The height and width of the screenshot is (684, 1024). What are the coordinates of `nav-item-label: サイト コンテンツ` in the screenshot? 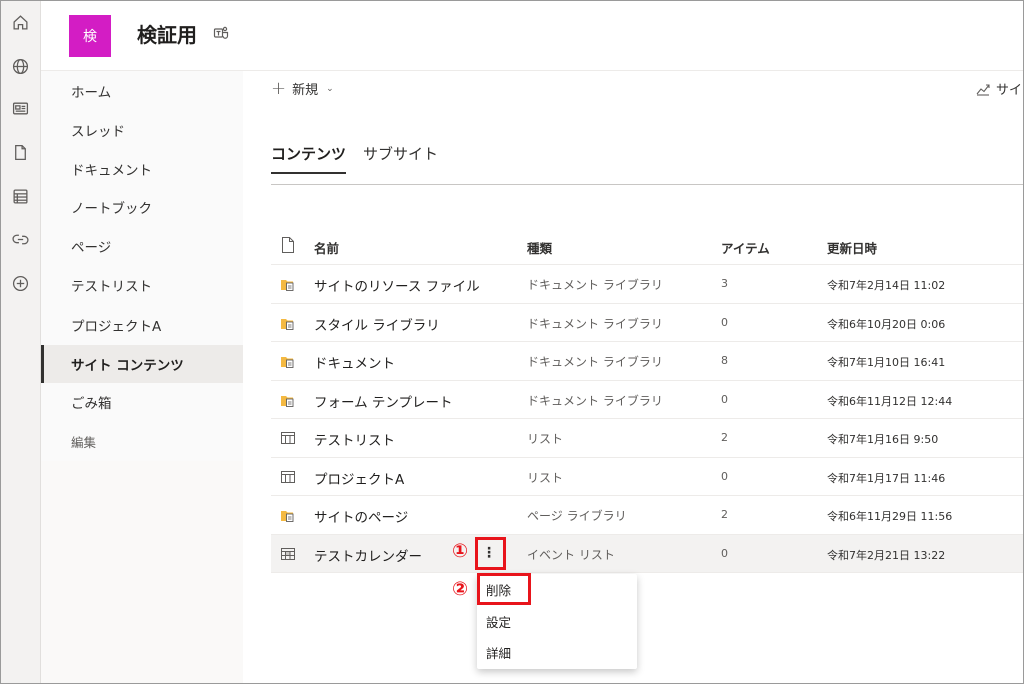 It's located at (127, 366).